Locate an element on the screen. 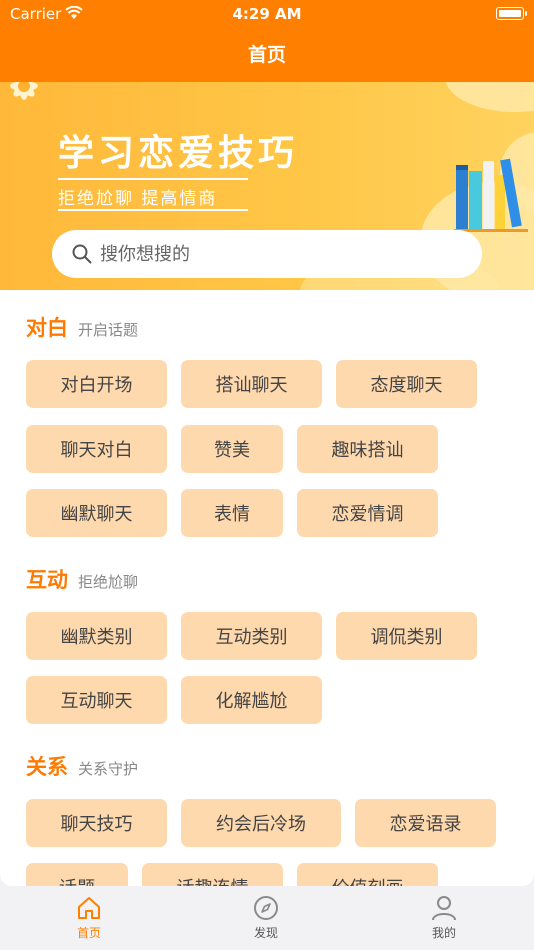  tab-bar: 首页 发现 我的 is located at coordinates (267, 918).